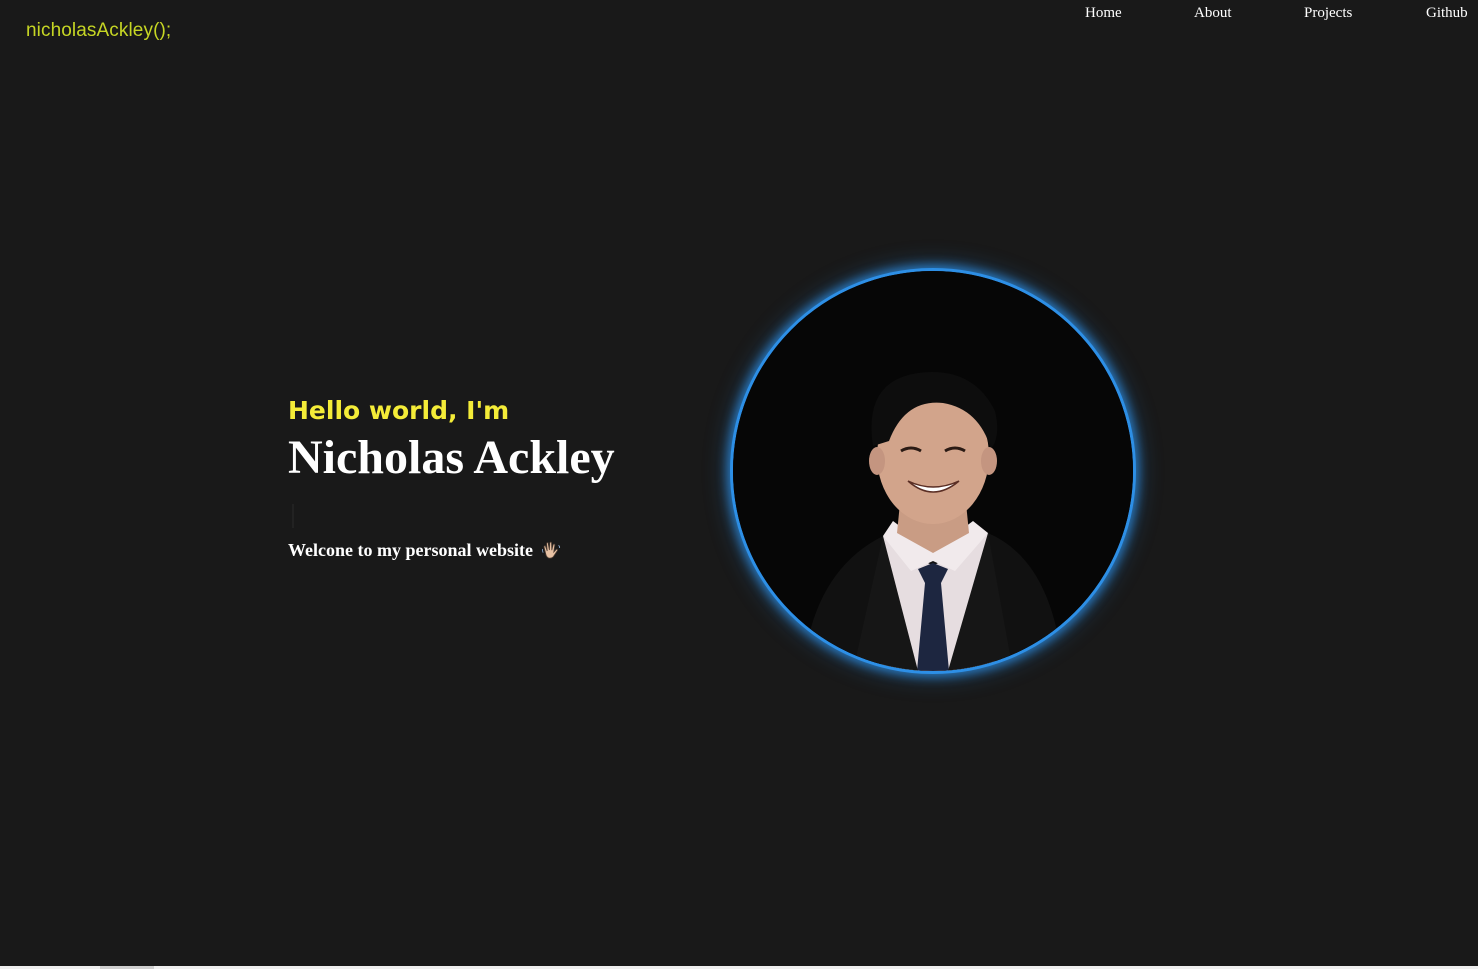  I want to click on hero-greeting: Hello world, I'm, so click(399, 410).